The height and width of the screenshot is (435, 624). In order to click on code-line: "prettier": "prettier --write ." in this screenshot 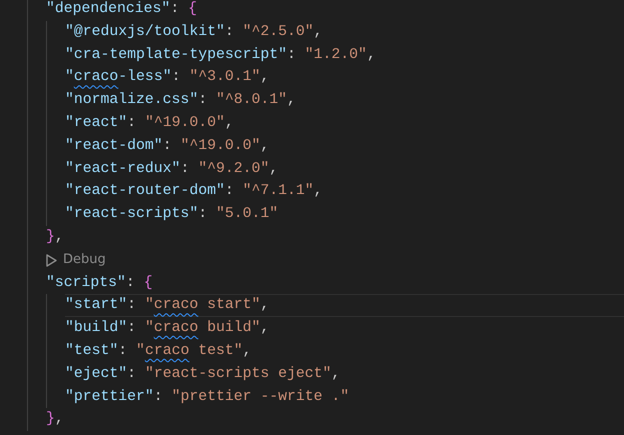, I will do `click(207, 397)`.